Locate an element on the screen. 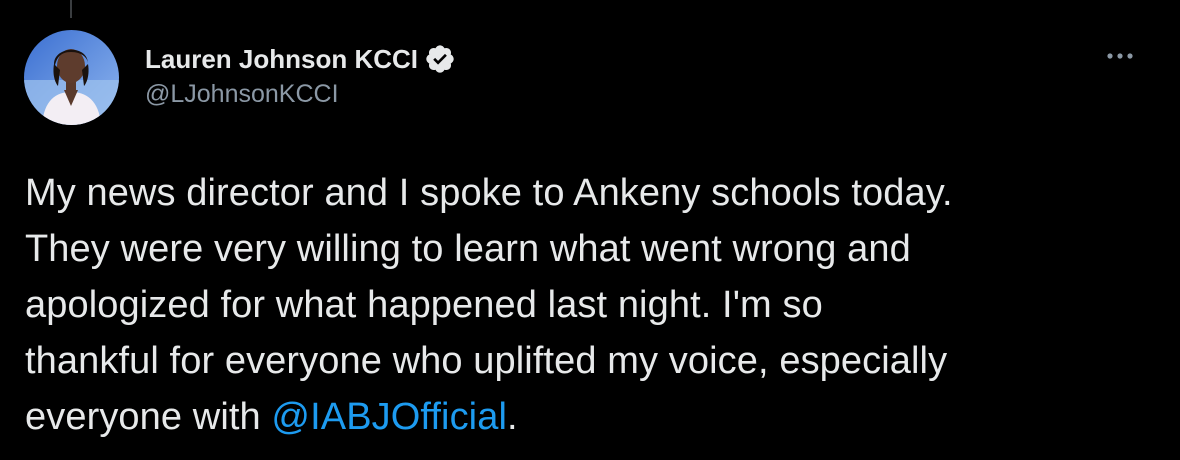  avatar is located at coordinates (71, 77).